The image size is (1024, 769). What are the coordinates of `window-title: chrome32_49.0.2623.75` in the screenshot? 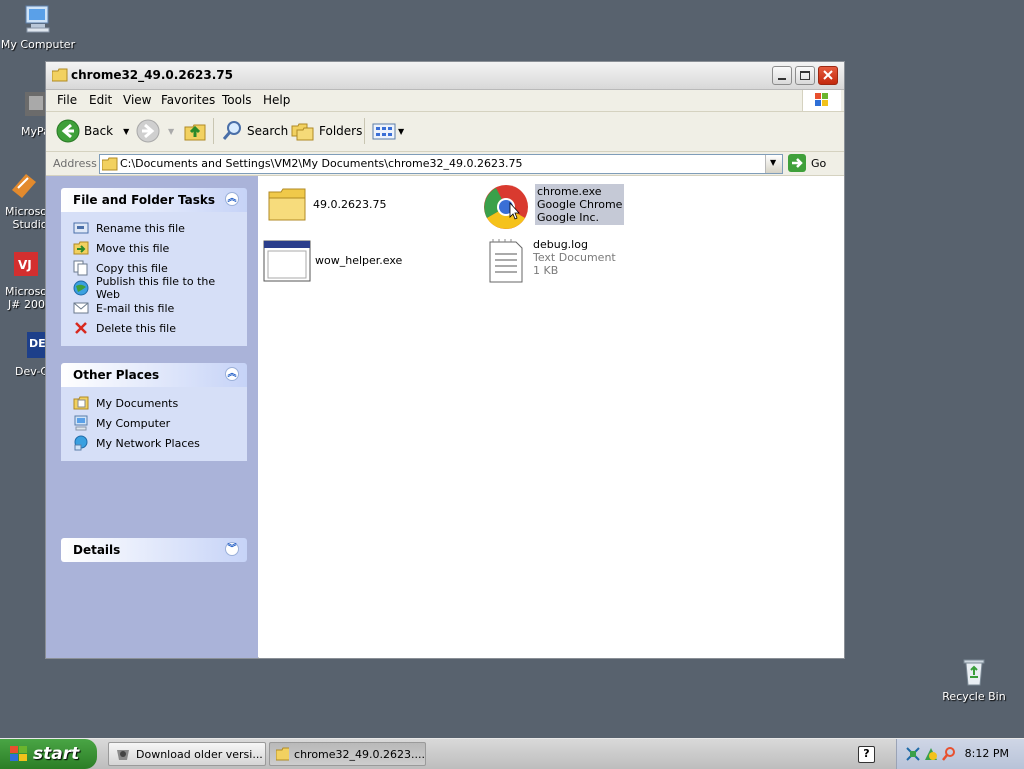 It's located at (152, 75).